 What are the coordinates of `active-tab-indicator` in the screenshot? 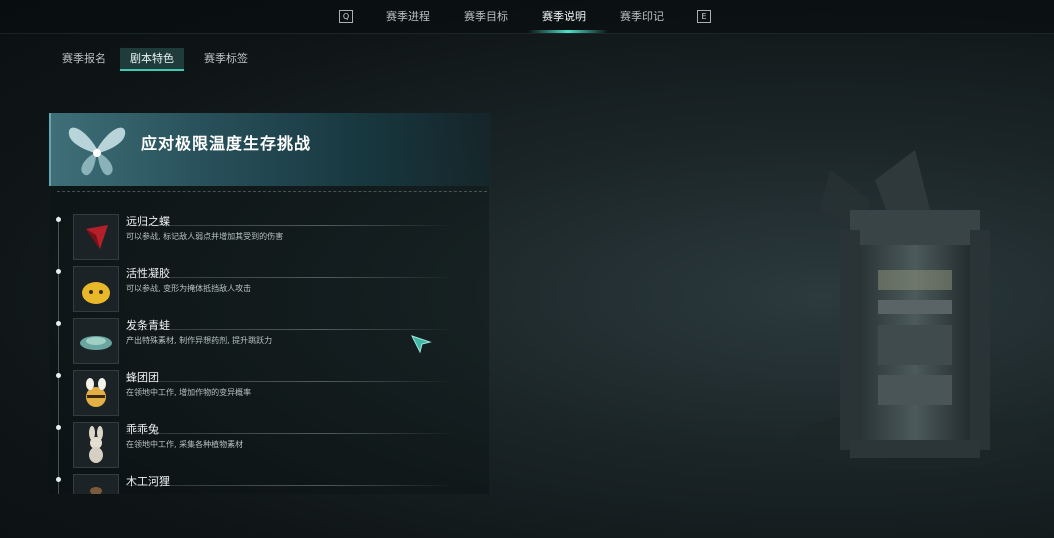 It's located at (568, 31).